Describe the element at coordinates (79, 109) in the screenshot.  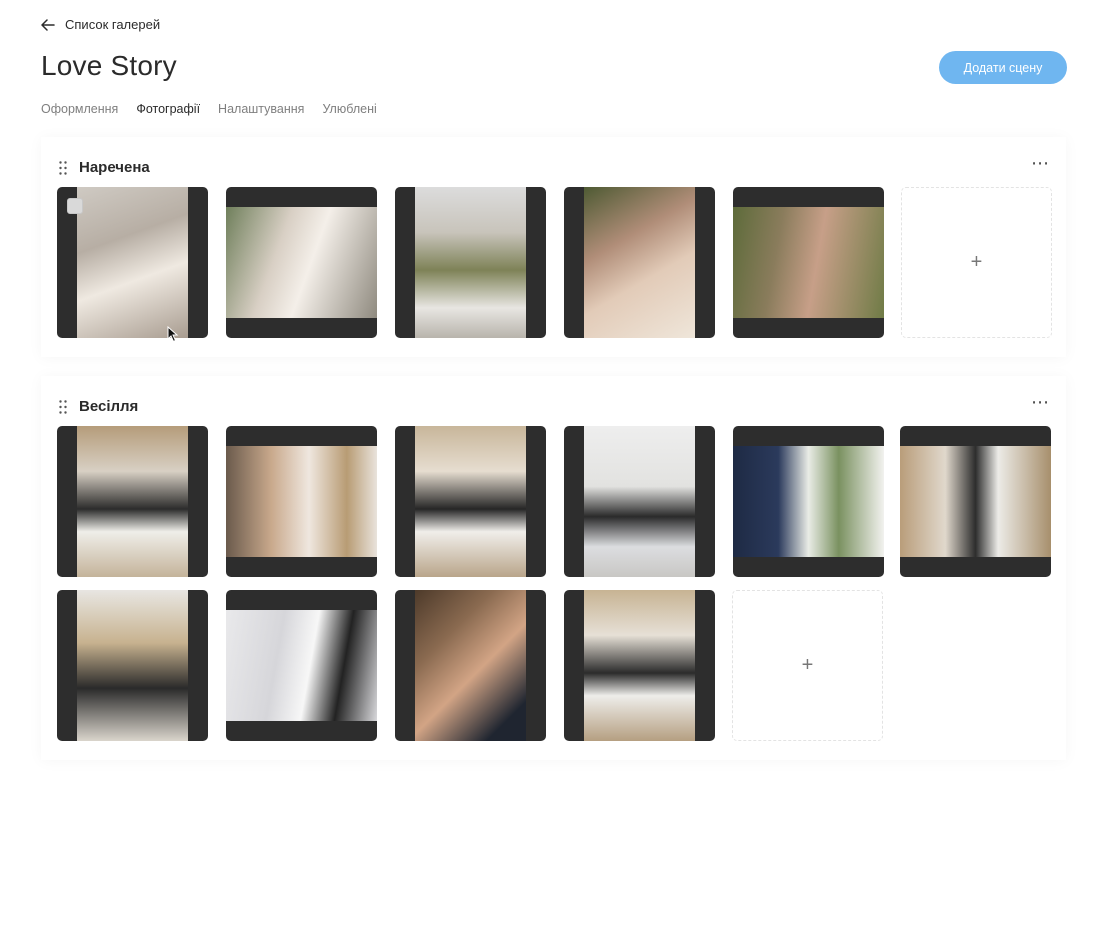
I see `tab-design: Оформлення` at that location.